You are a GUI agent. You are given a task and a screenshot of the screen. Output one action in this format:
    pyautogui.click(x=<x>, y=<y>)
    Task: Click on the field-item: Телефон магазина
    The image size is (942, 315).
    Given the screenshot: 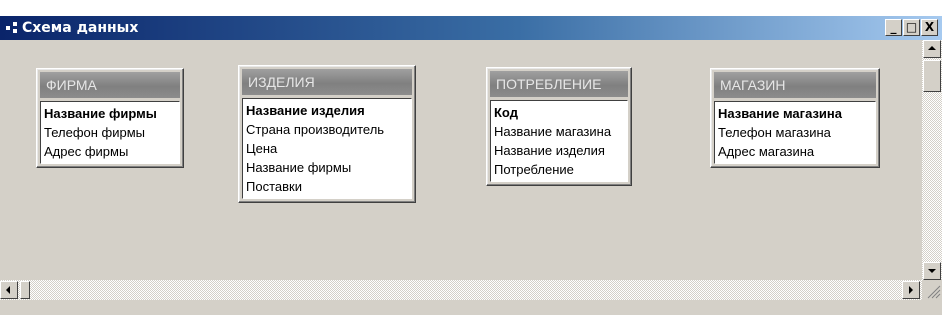 What is the action you would take?
    pyautogui.click(x=795, y=132)
    